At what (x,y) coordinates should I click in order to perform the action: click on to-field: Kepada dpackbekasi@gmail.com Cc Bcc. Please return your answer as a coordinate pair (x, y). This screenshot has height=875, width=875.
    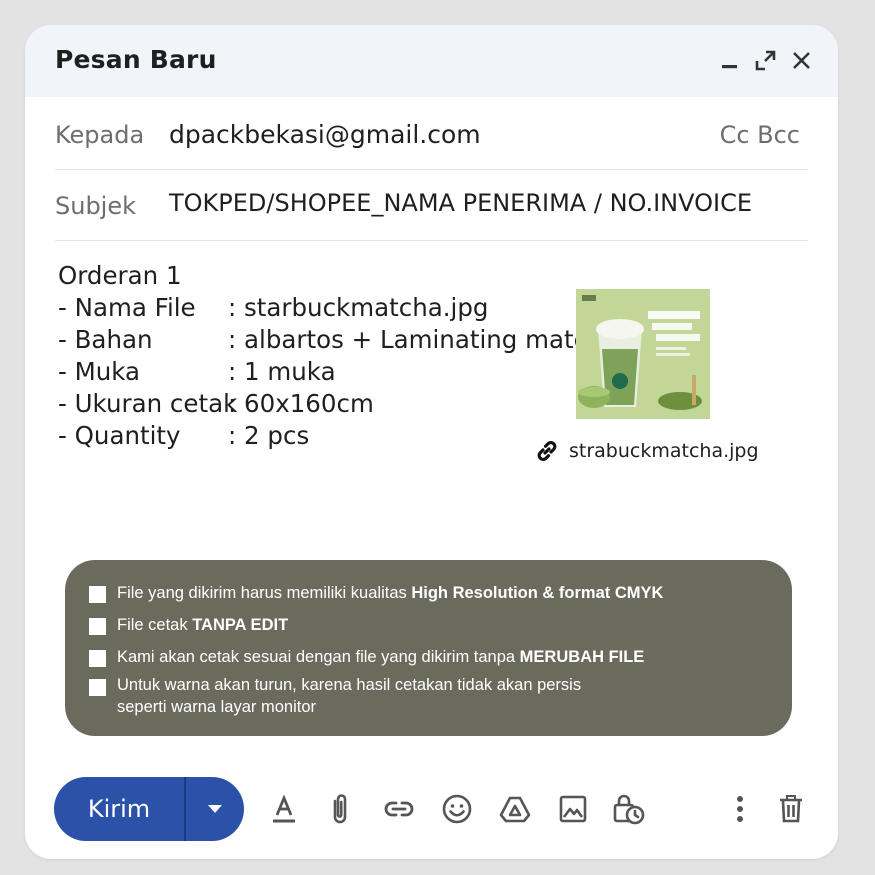
    Looking at the image, I should click on (431, 134).